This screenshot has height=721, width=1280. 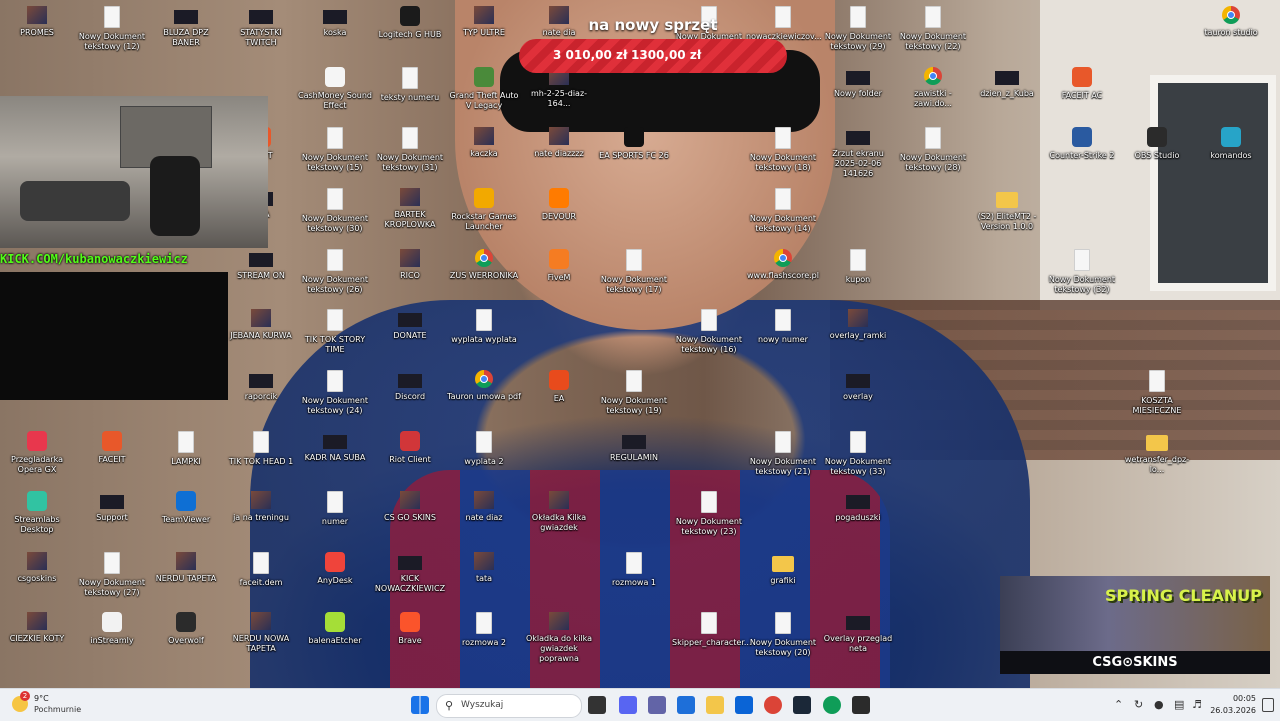 I want to click on desktop-icon: OBS Studio, so click(x=1157, y=144).